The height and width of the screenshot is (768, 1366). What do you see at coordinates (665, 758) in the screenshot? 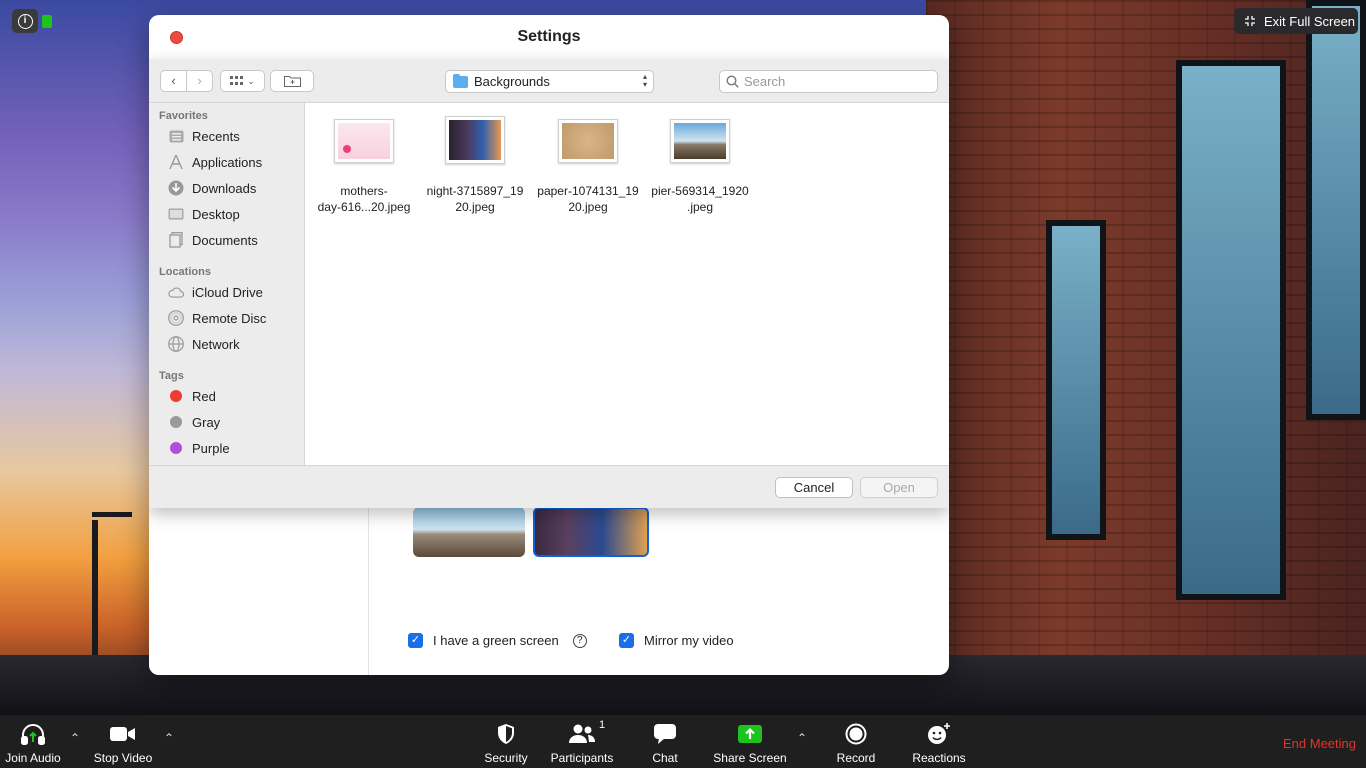
I see `chat-label: Chat` at bounding box center [665, 758].